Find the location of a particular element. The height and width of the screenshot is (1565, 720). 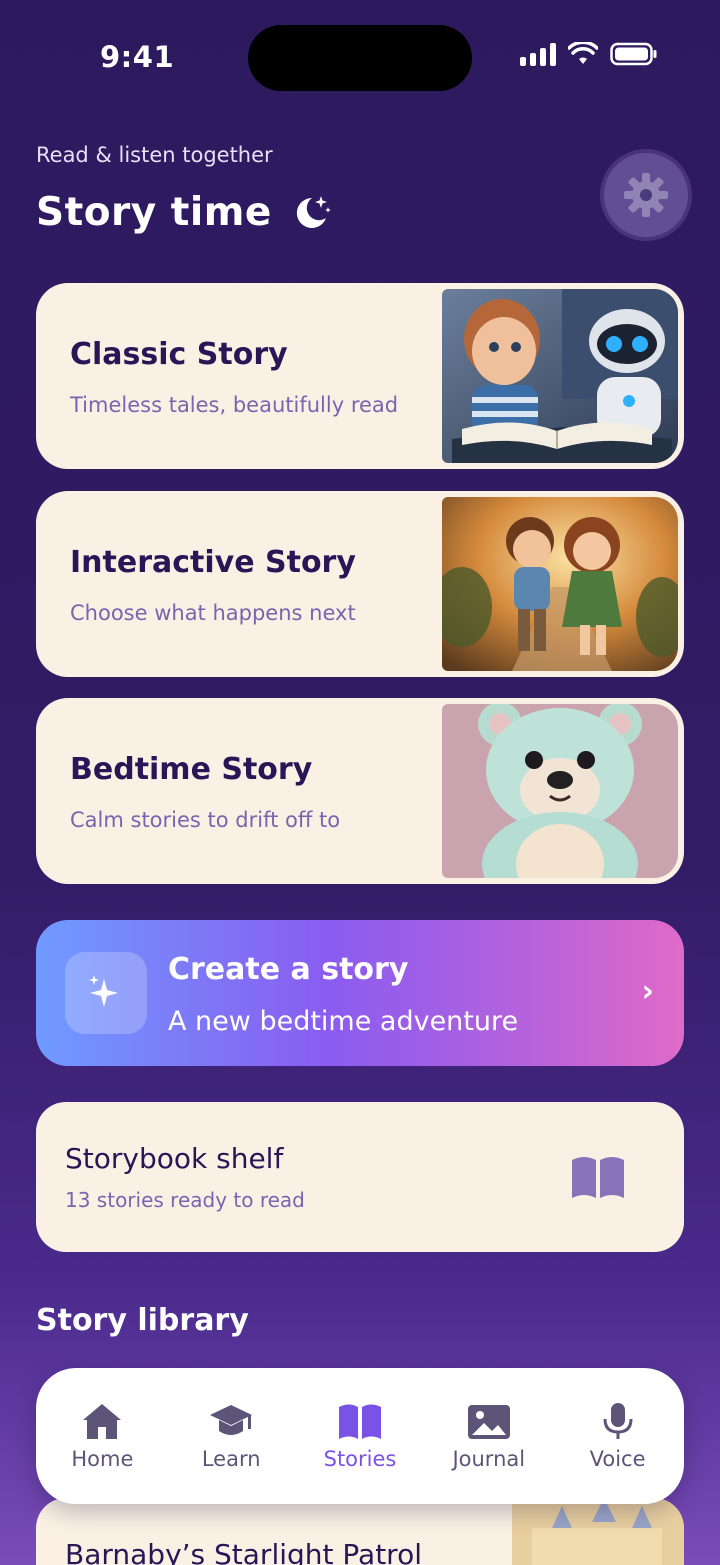

nav-label: Learn is located at coordinates (231, 1459).